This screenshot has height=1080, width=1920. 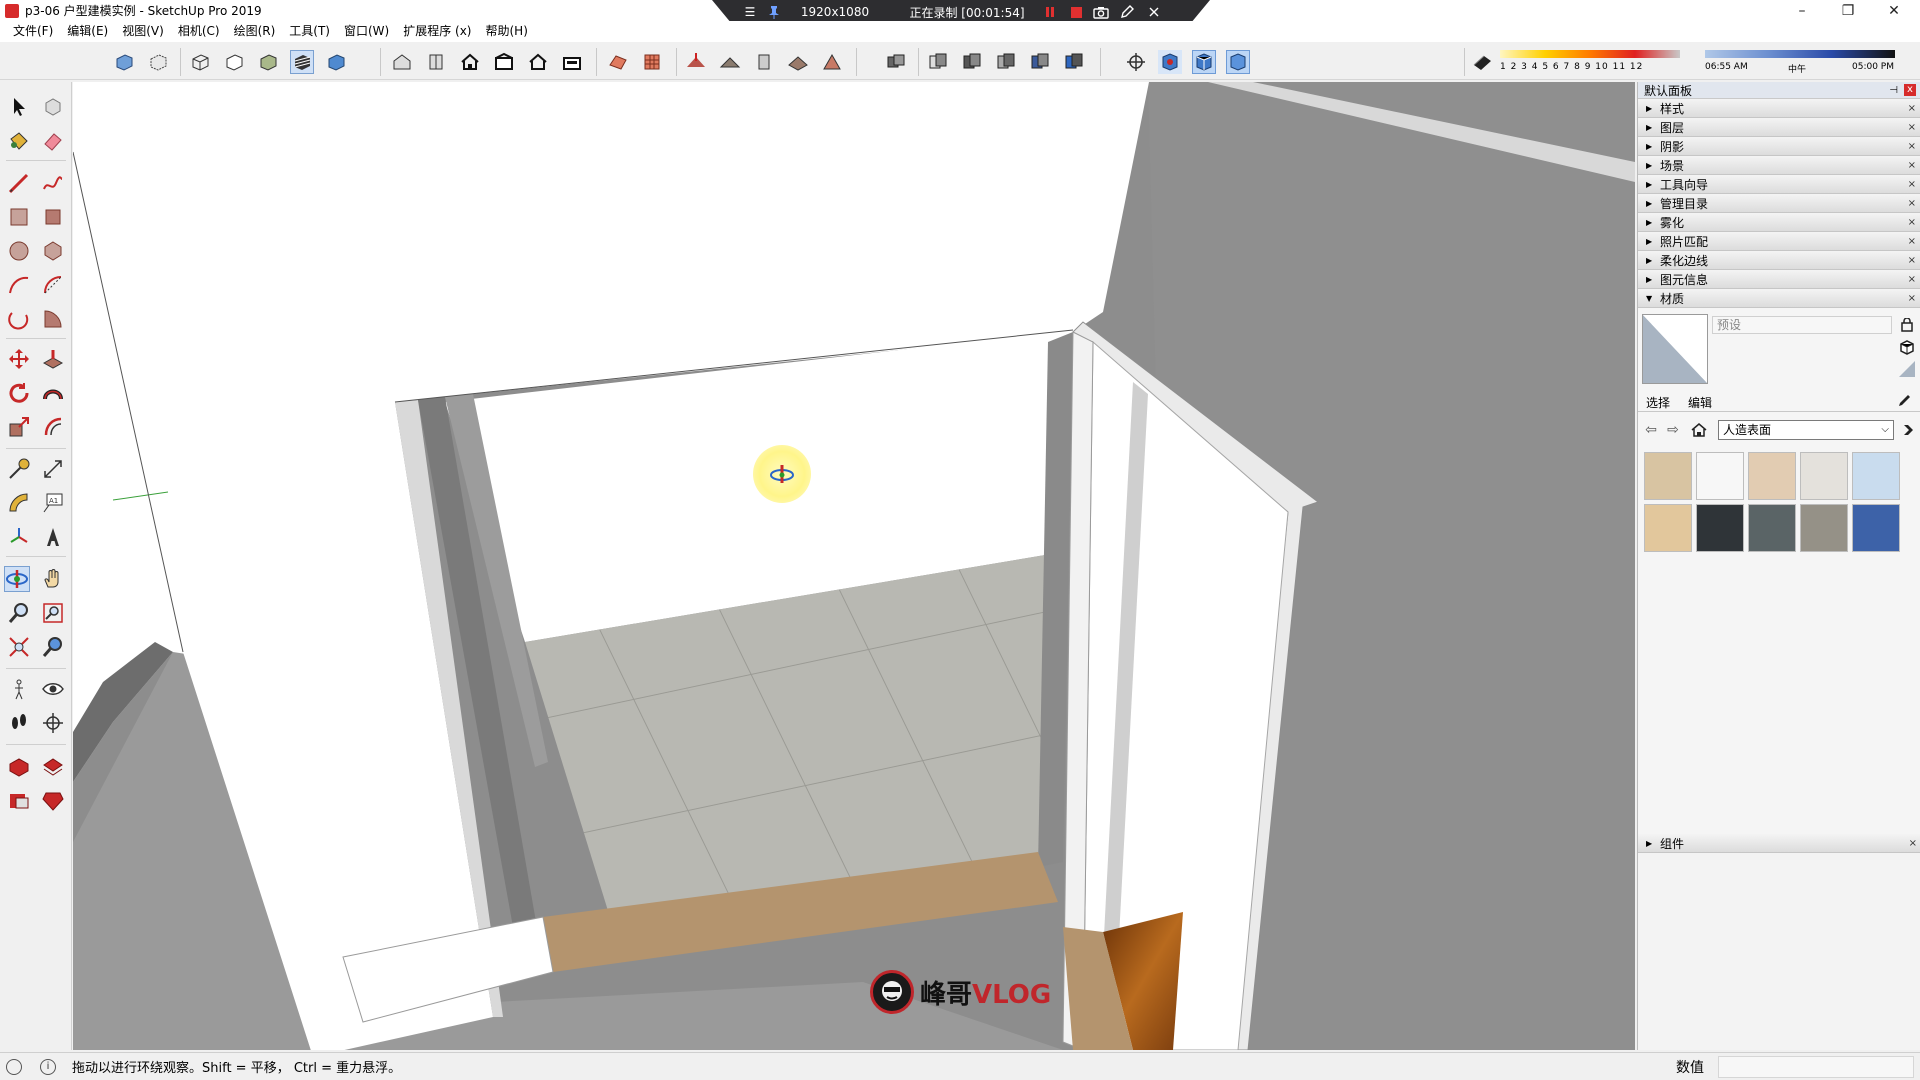 I want to click on tray-pin-icon: ⊣, so click(x=1893, y=90).